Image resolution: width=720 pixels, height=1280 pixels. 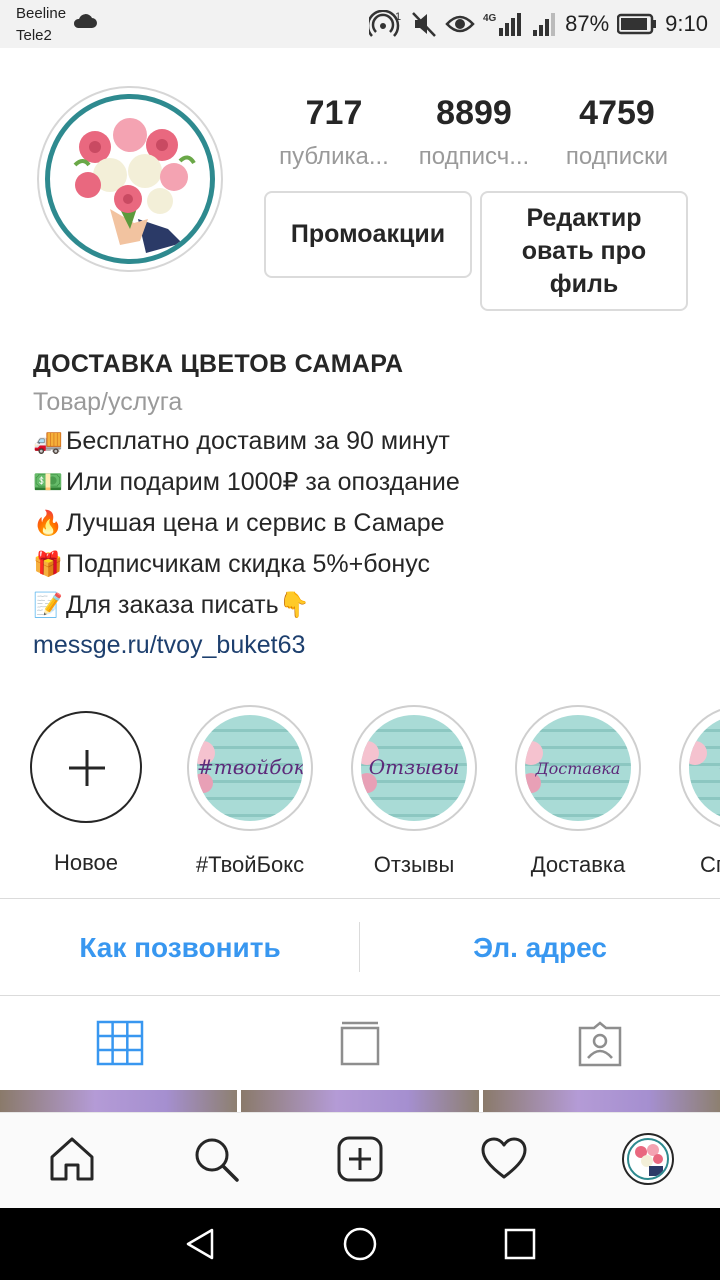 I want to click on recents-icon, so click(x=520, y=1244).